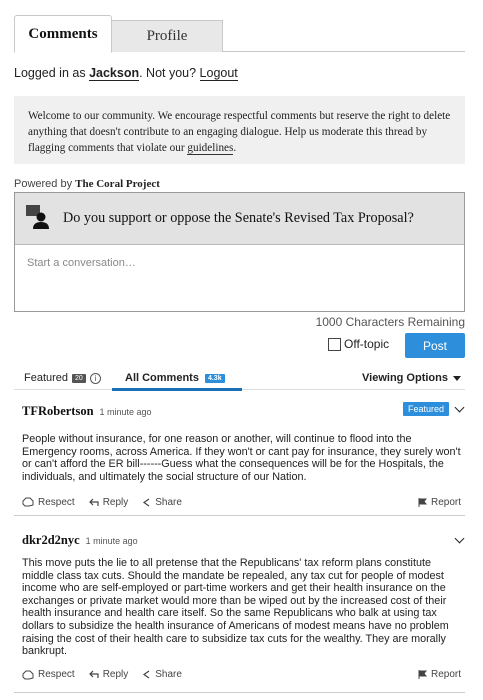 Image resolution: width=483 pixels, height=700 pixels. Describe the element at coordinates (52, 73) in the screenshot. I see `login-prefix: Logged in as` at that location.